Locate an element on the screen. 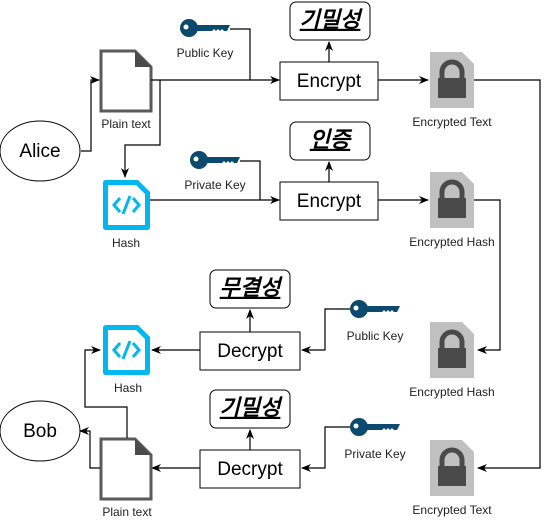 The height and width of the screenshot is (532, 549). bob-label: Bob is located at coordinates (40, 431).